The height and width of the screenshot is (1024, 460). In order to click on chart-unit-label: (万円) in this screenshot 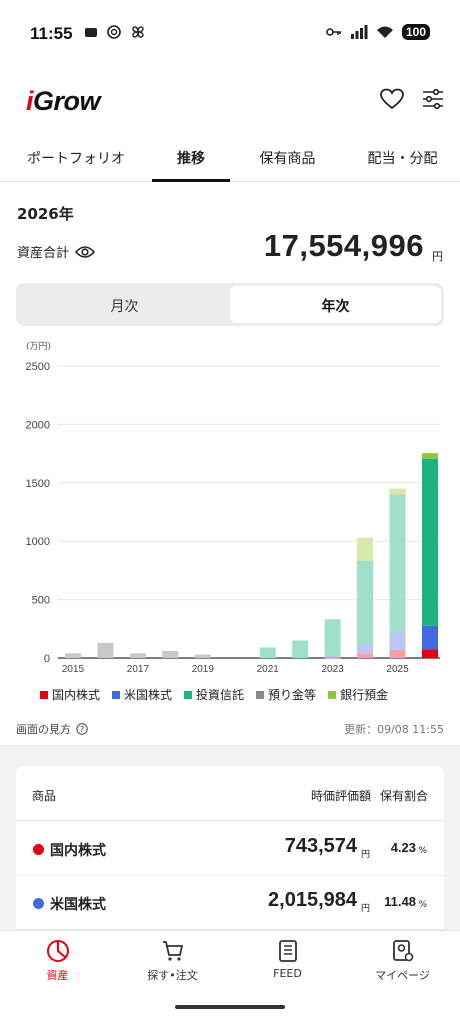, I will do `click(38, 346)`.